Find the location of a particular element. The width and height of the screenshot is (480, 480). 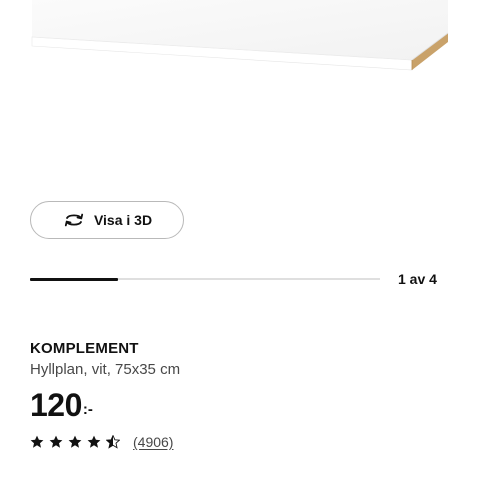

review-count-link: (4906) is located at coordinates (153, 442).